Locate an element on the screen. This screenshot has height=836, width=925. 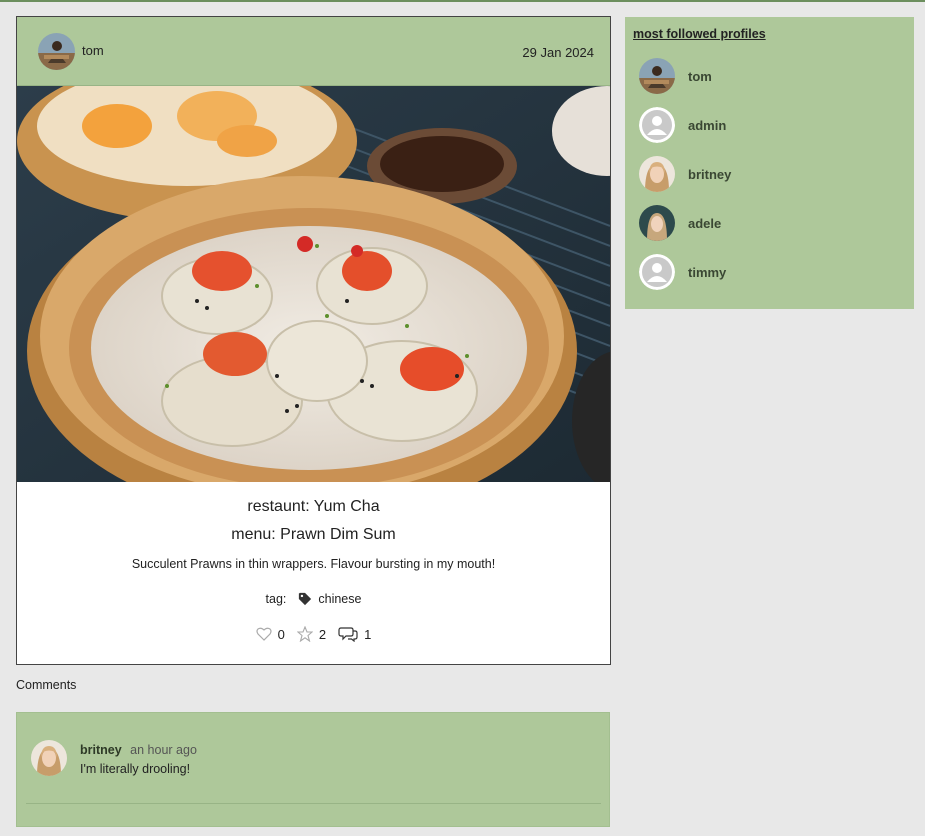
speech-bubbles-icon is located at coordinates (348, 634).